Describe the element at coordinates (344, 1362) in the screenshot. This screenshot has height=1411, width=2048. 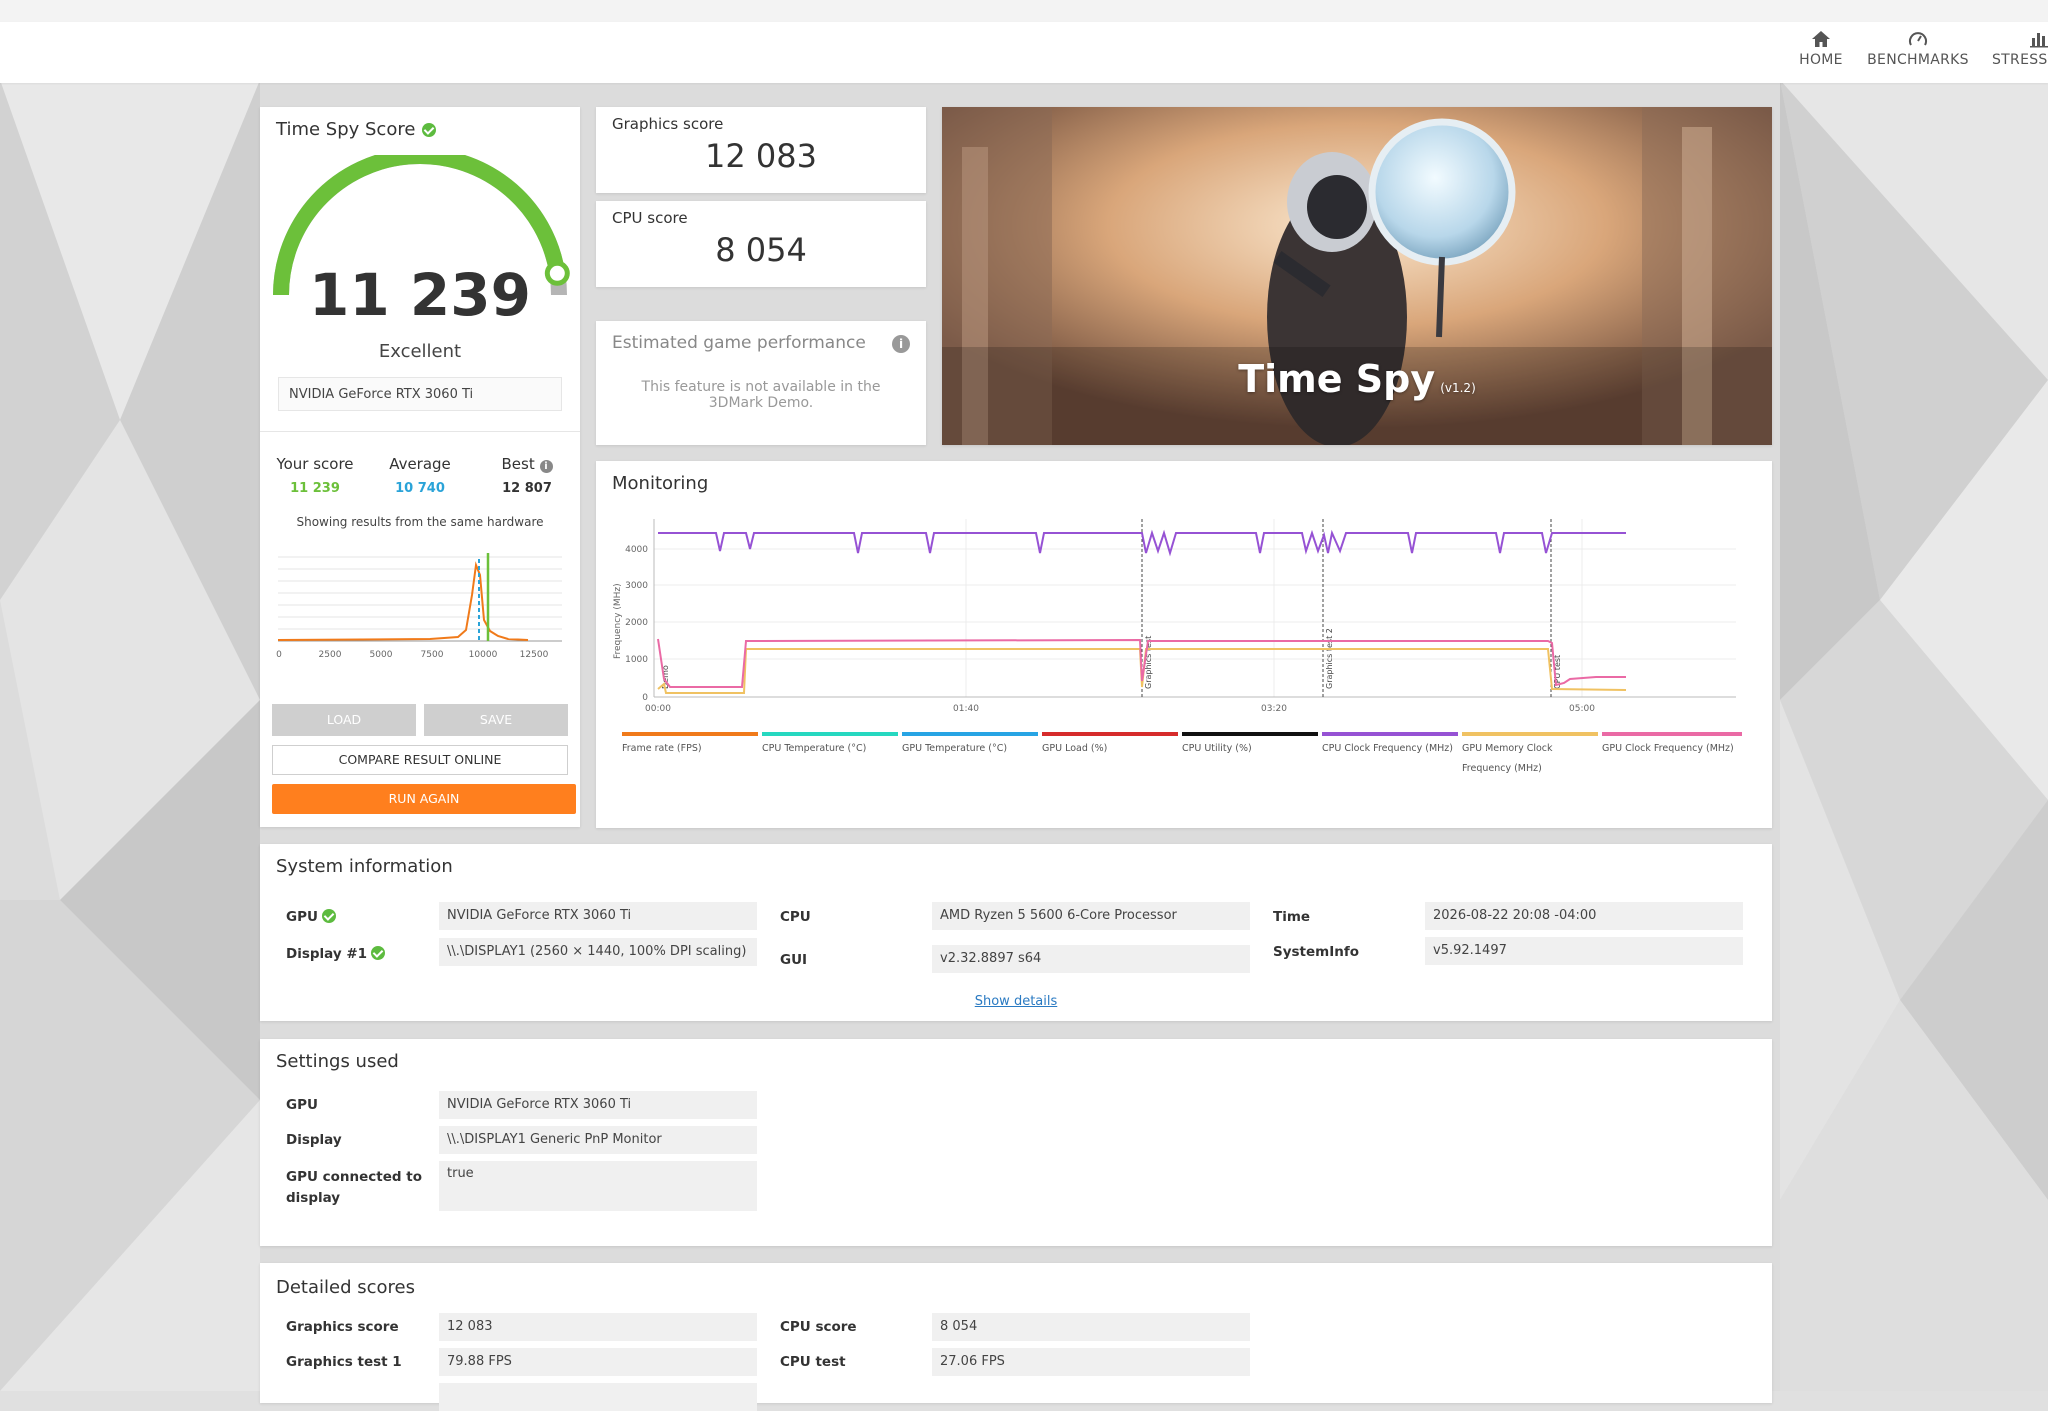
I see `detailed-graphics-test-1-label: Graphics test 1` at that location.